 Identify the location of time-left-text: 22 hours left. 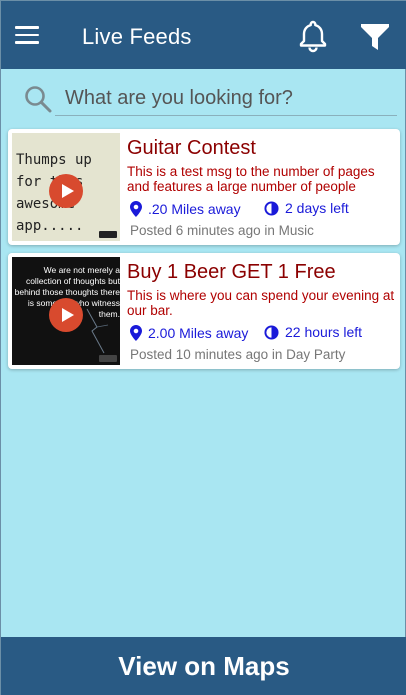
(324, 332).